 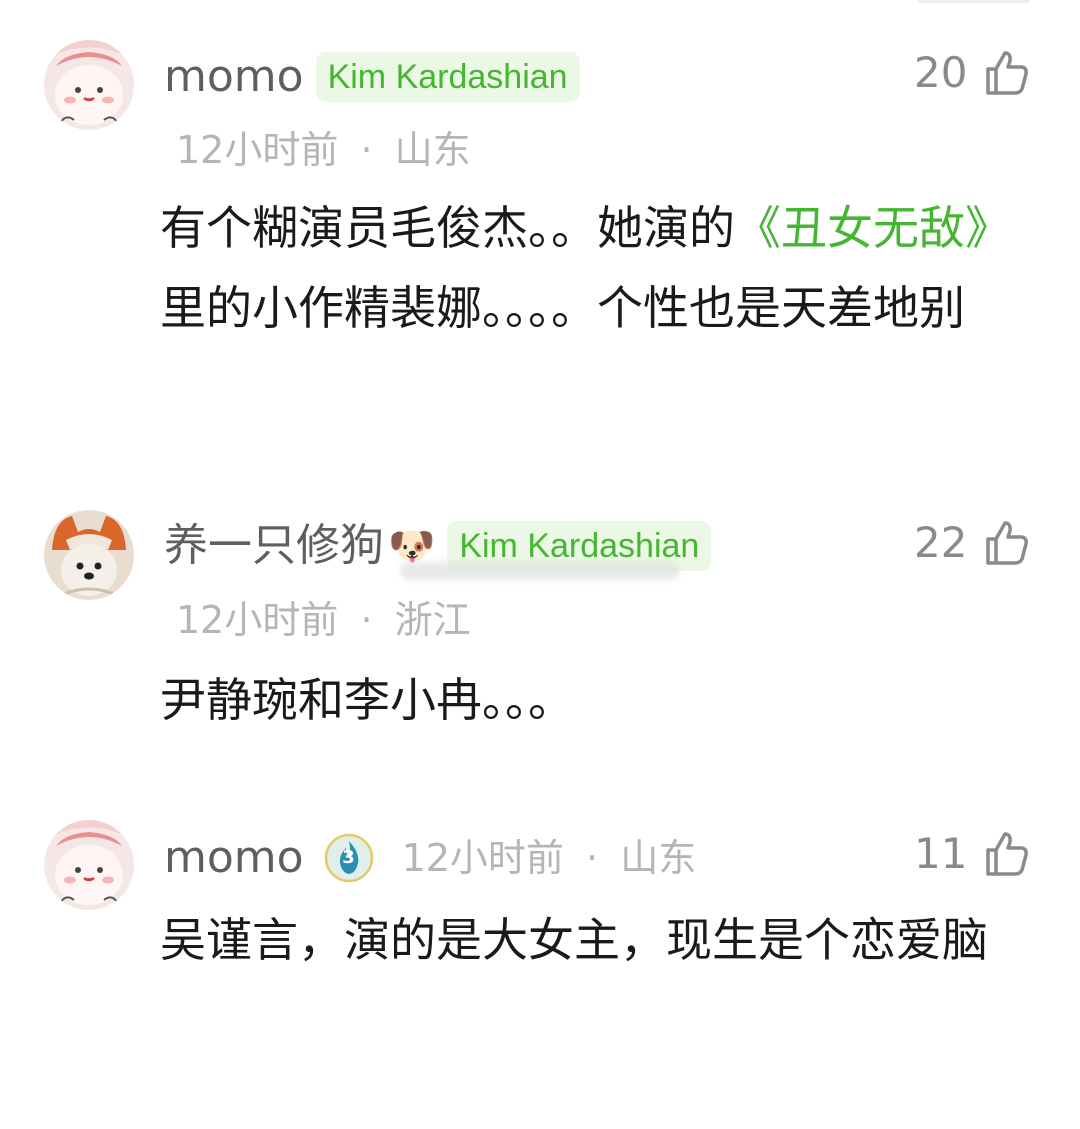 What do you see at coordinates (941, 72) in the screenshot?
I see `like-count: 20` at bounding box center [941, 72].